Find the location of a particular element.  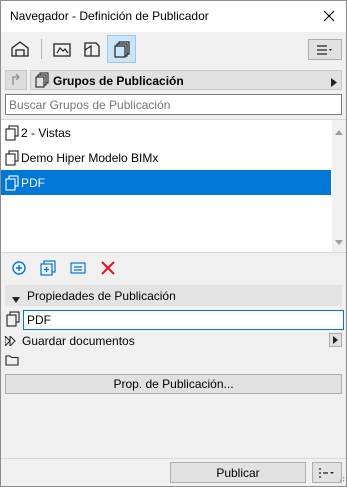

properties-header: Propiedades de Publicación is located at coordinates (173, 295).